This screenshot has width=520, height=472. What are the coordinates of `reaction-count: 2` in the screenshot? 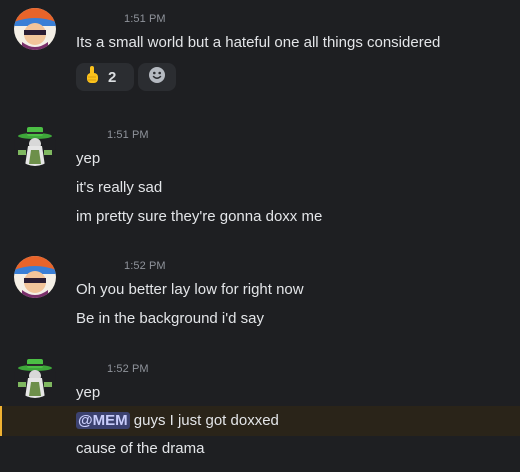 It's located at (112, 77).